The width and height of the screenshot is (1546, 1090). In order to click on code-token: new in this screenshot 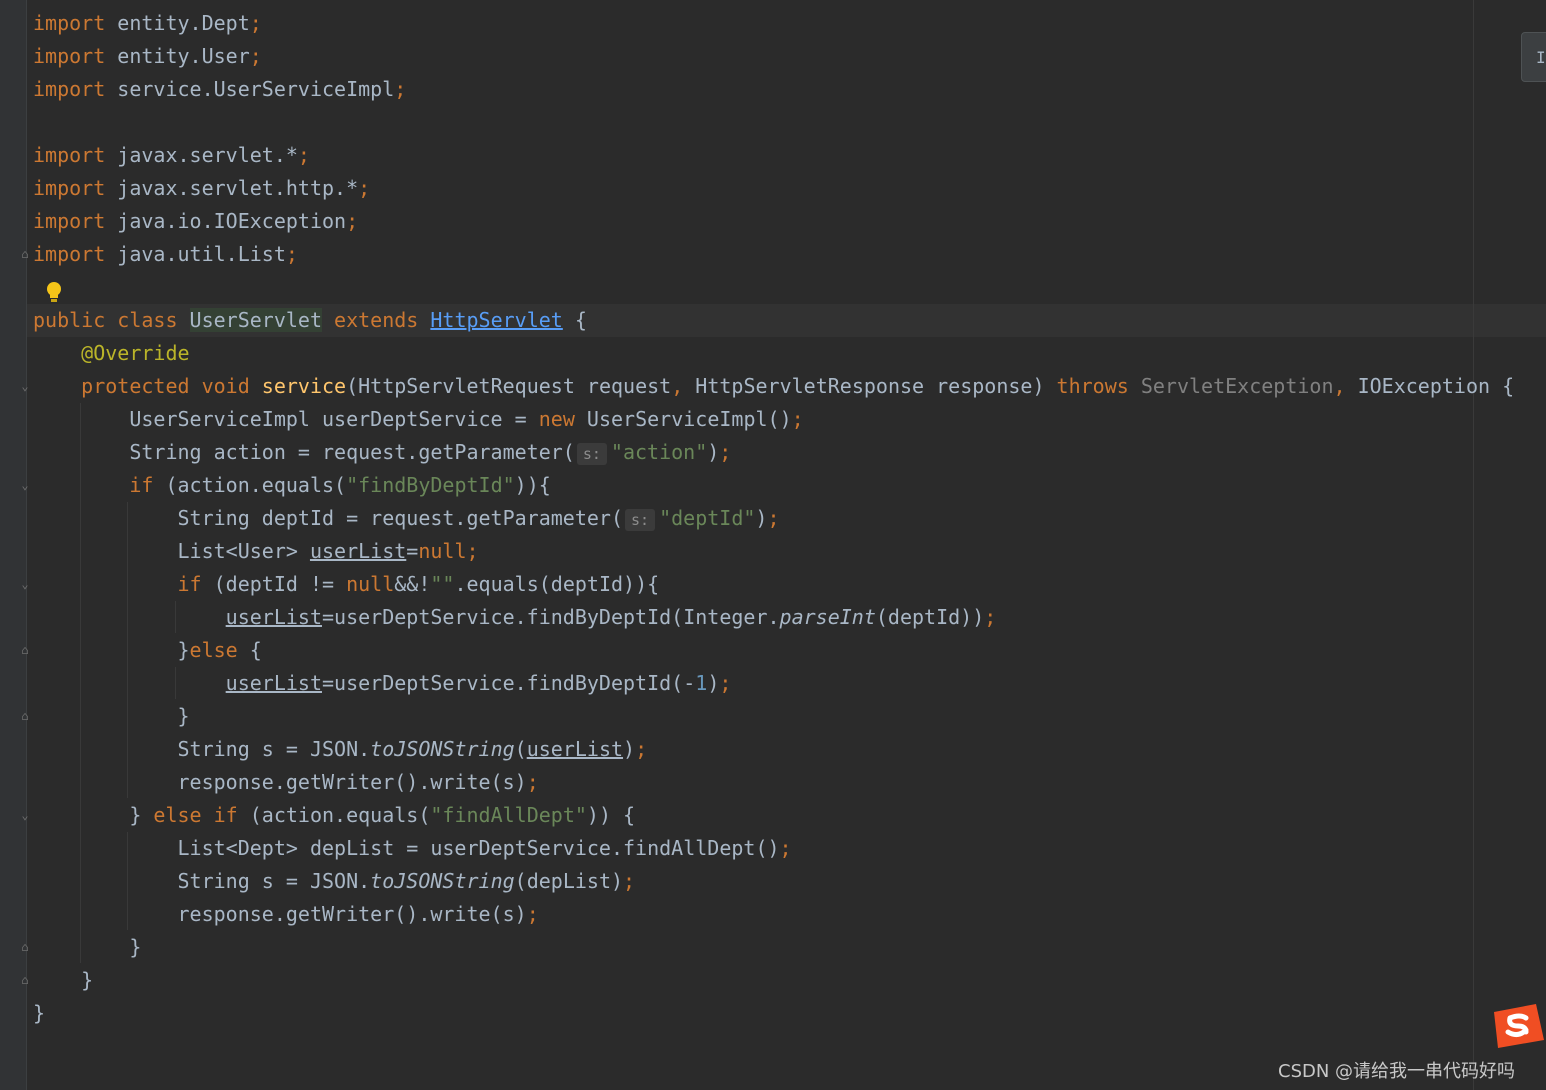, I will do `click(562, 419)`.